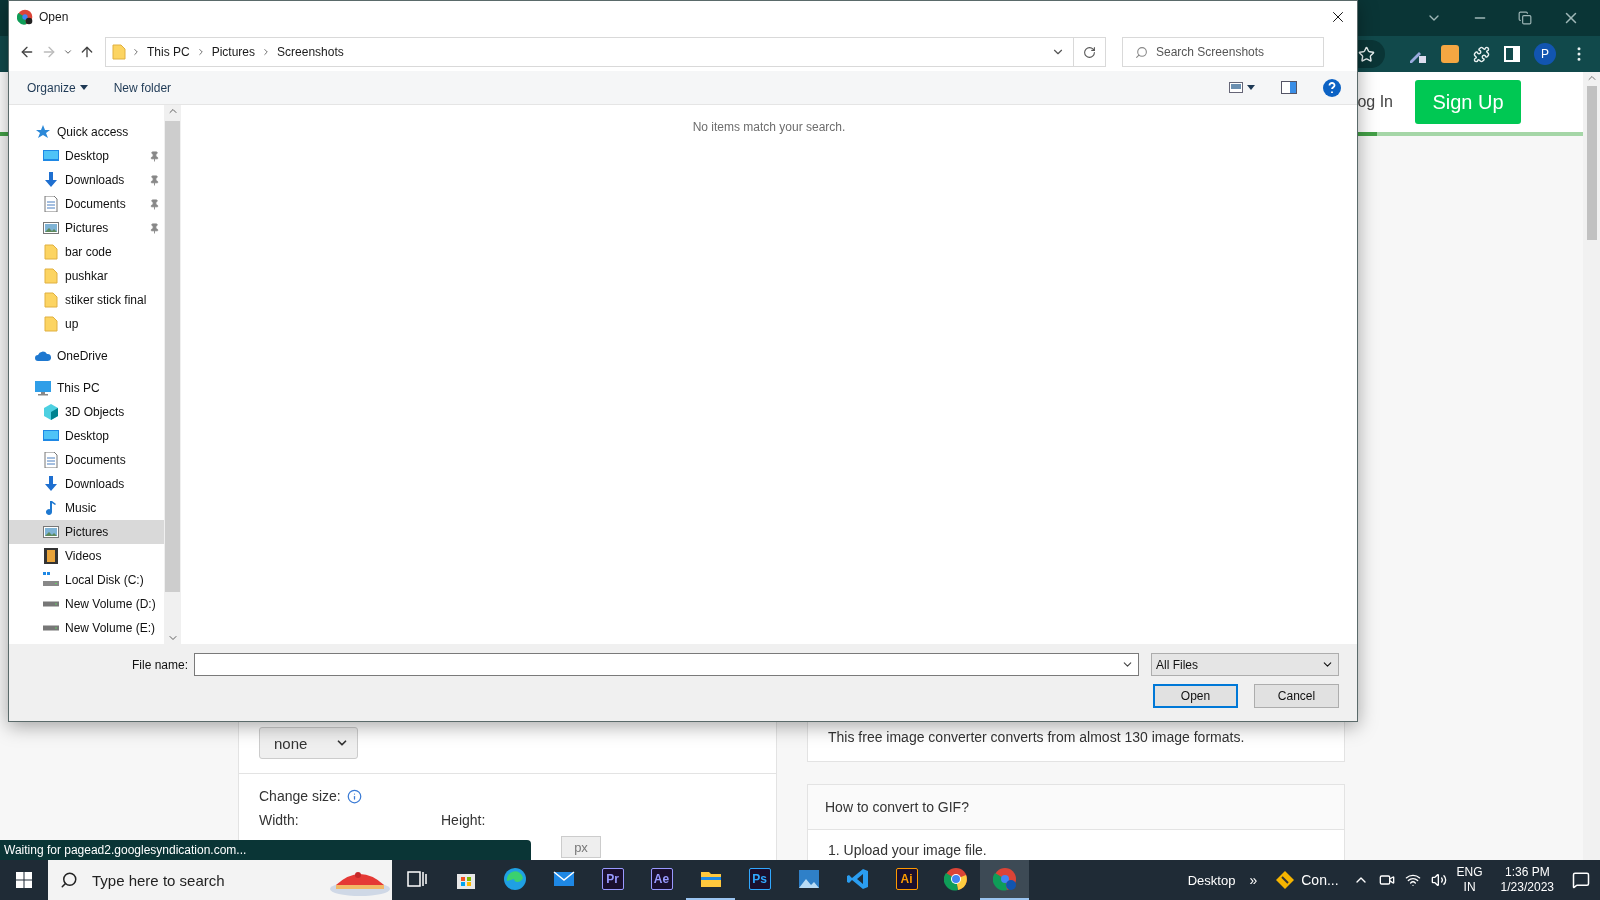  I want to click on taskbar-app-button, so click(1004, 880).